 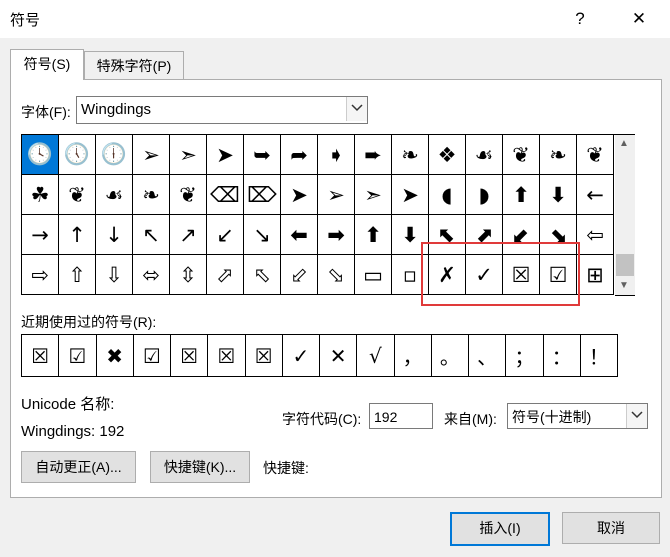 What do you see at coordinates (151, 235) in the screenshot?
I see `symbol-cell: ↖` at bounding box center [151, 235].